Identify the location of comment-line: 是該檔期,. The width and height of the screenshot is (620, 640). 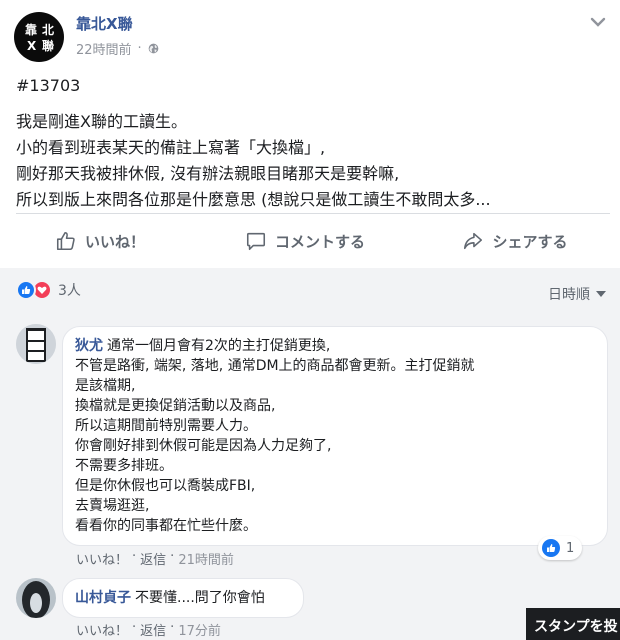
(105, 386).